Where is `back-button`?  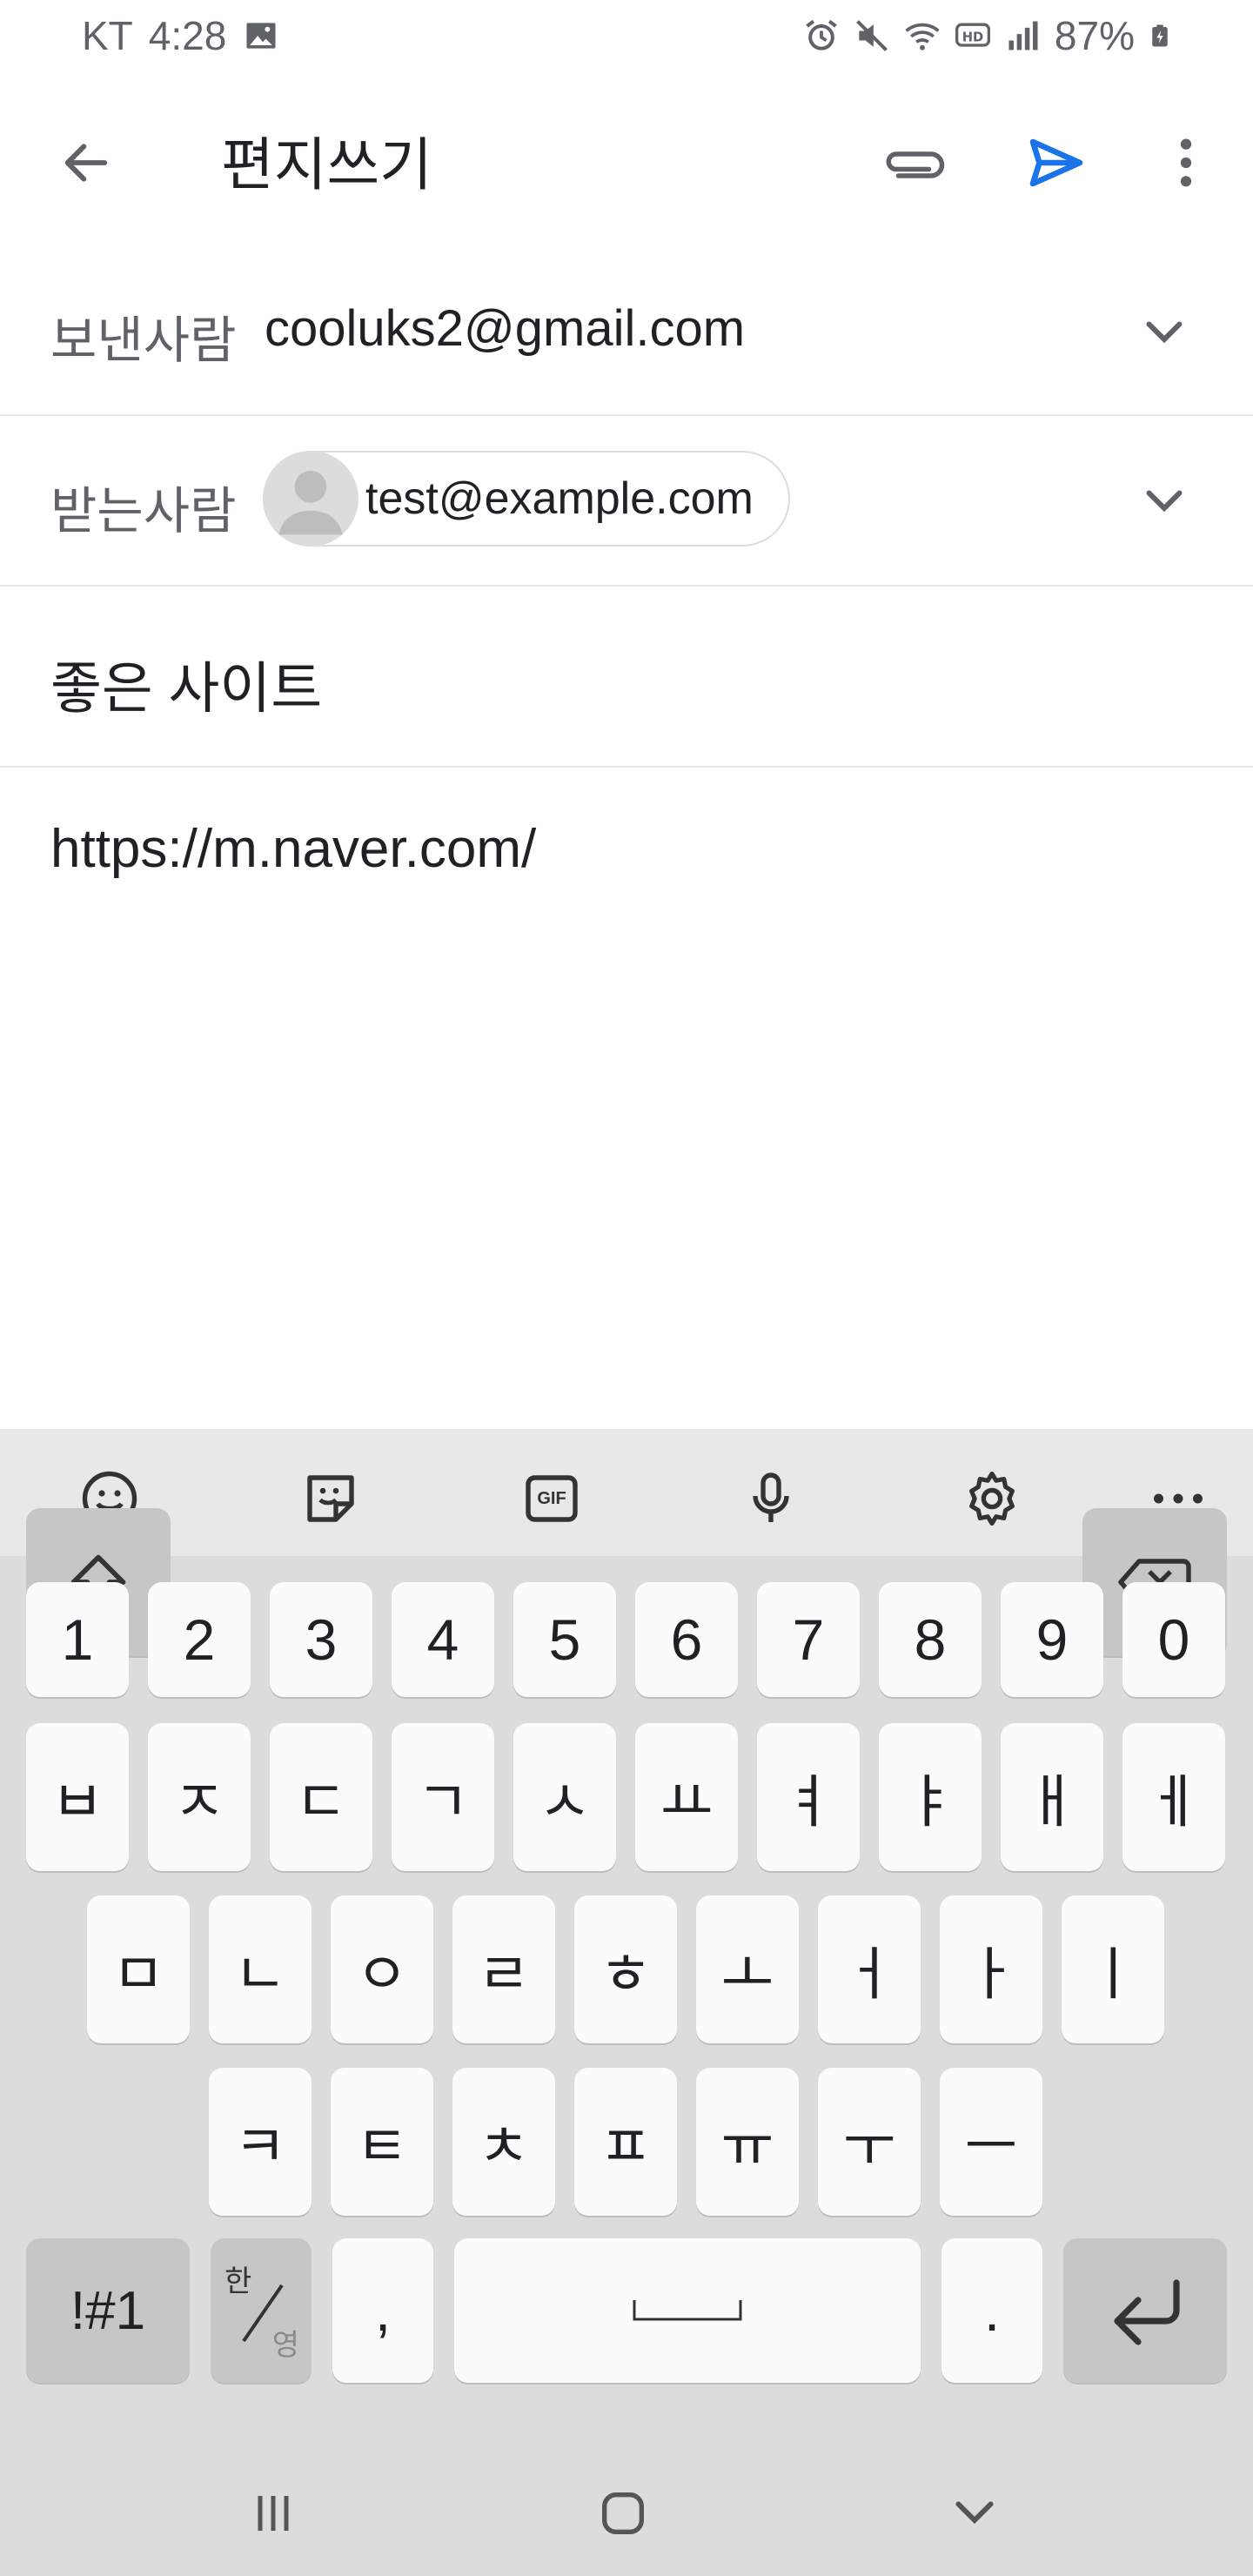
back-button is located at coordinates (86, 163).